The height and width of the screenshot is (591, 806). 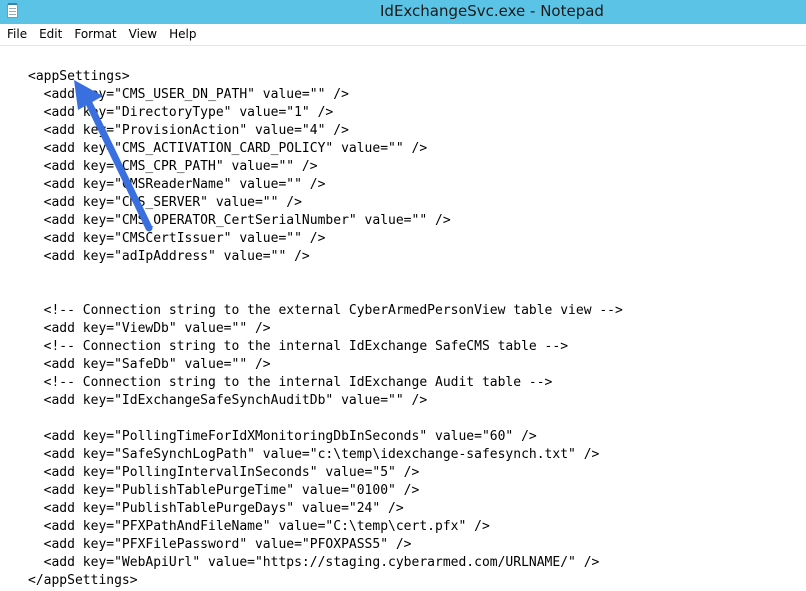 What do you see at coordinates (325, 131) in the screenshot?
I see `text-line: <add key="ProvisionAction" value="4" />` at bounding box center [325, 131].